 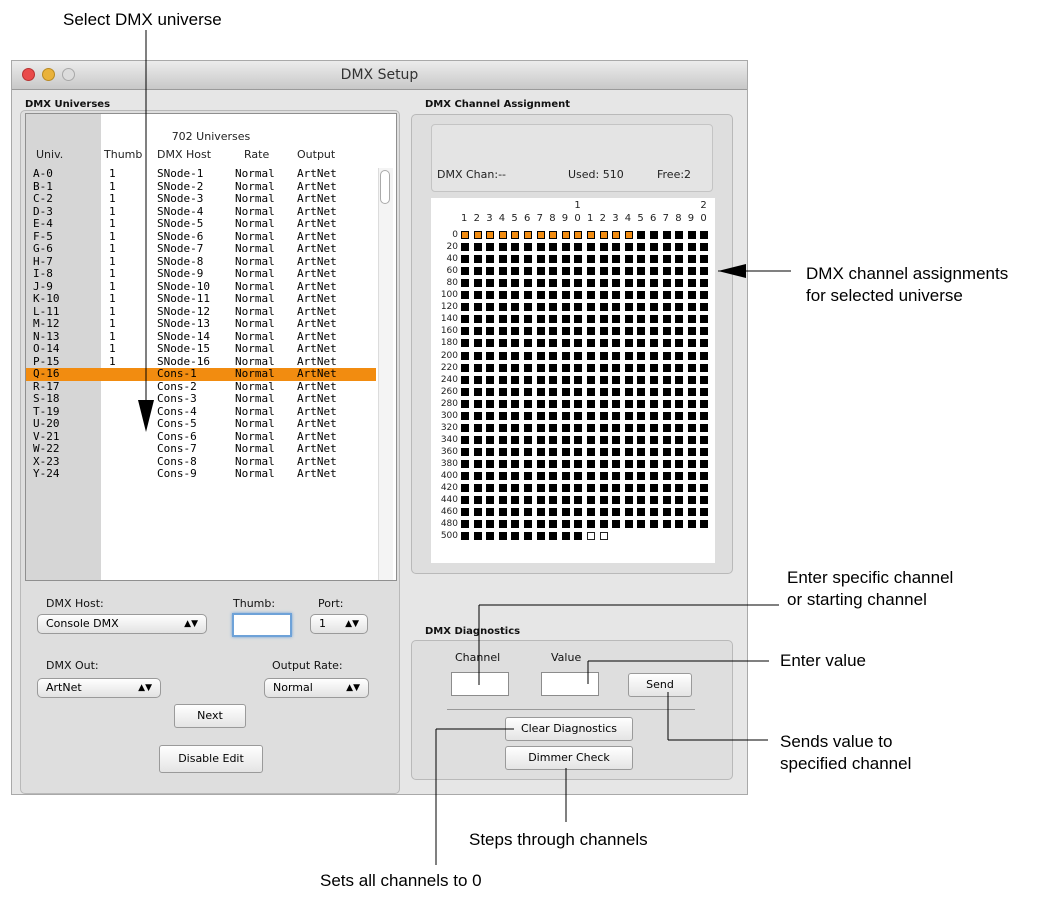 What do you see at coordinates (201, 474) in the screenshot?
I see `universe-row: Y-24 Cons-9 Normal ArtNet` at bounding box center [201, 474].